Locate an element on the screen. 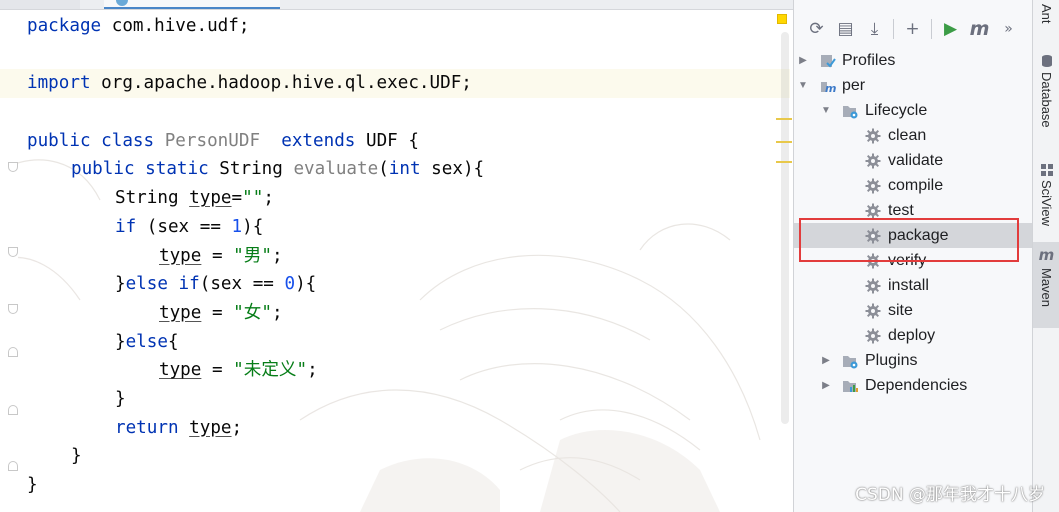 This screenshot has height=512, width=1059. add-button: + is located at coordinates (912, 29).